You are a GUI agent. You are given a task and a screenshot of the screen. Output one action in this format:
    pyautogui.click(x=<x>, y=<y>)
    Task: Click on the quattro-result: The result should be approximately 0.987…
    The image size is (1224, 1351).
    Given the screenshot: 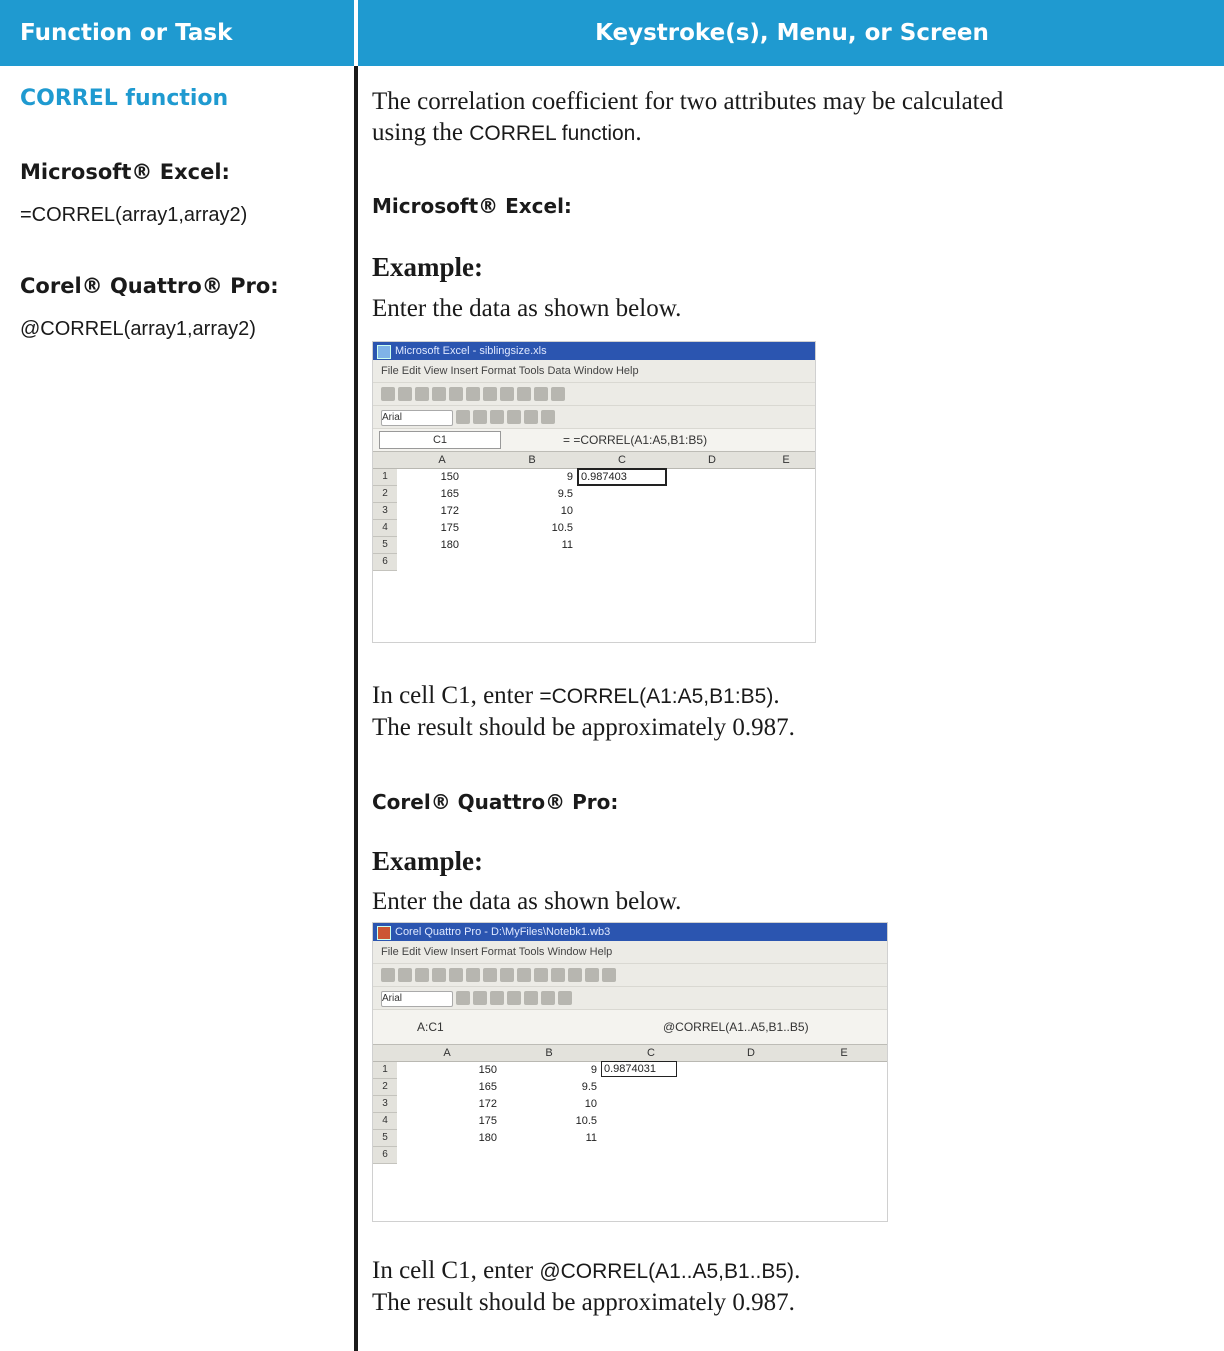 What is the action you would take?
    pyautogui.click(x=583, y=1302)
    